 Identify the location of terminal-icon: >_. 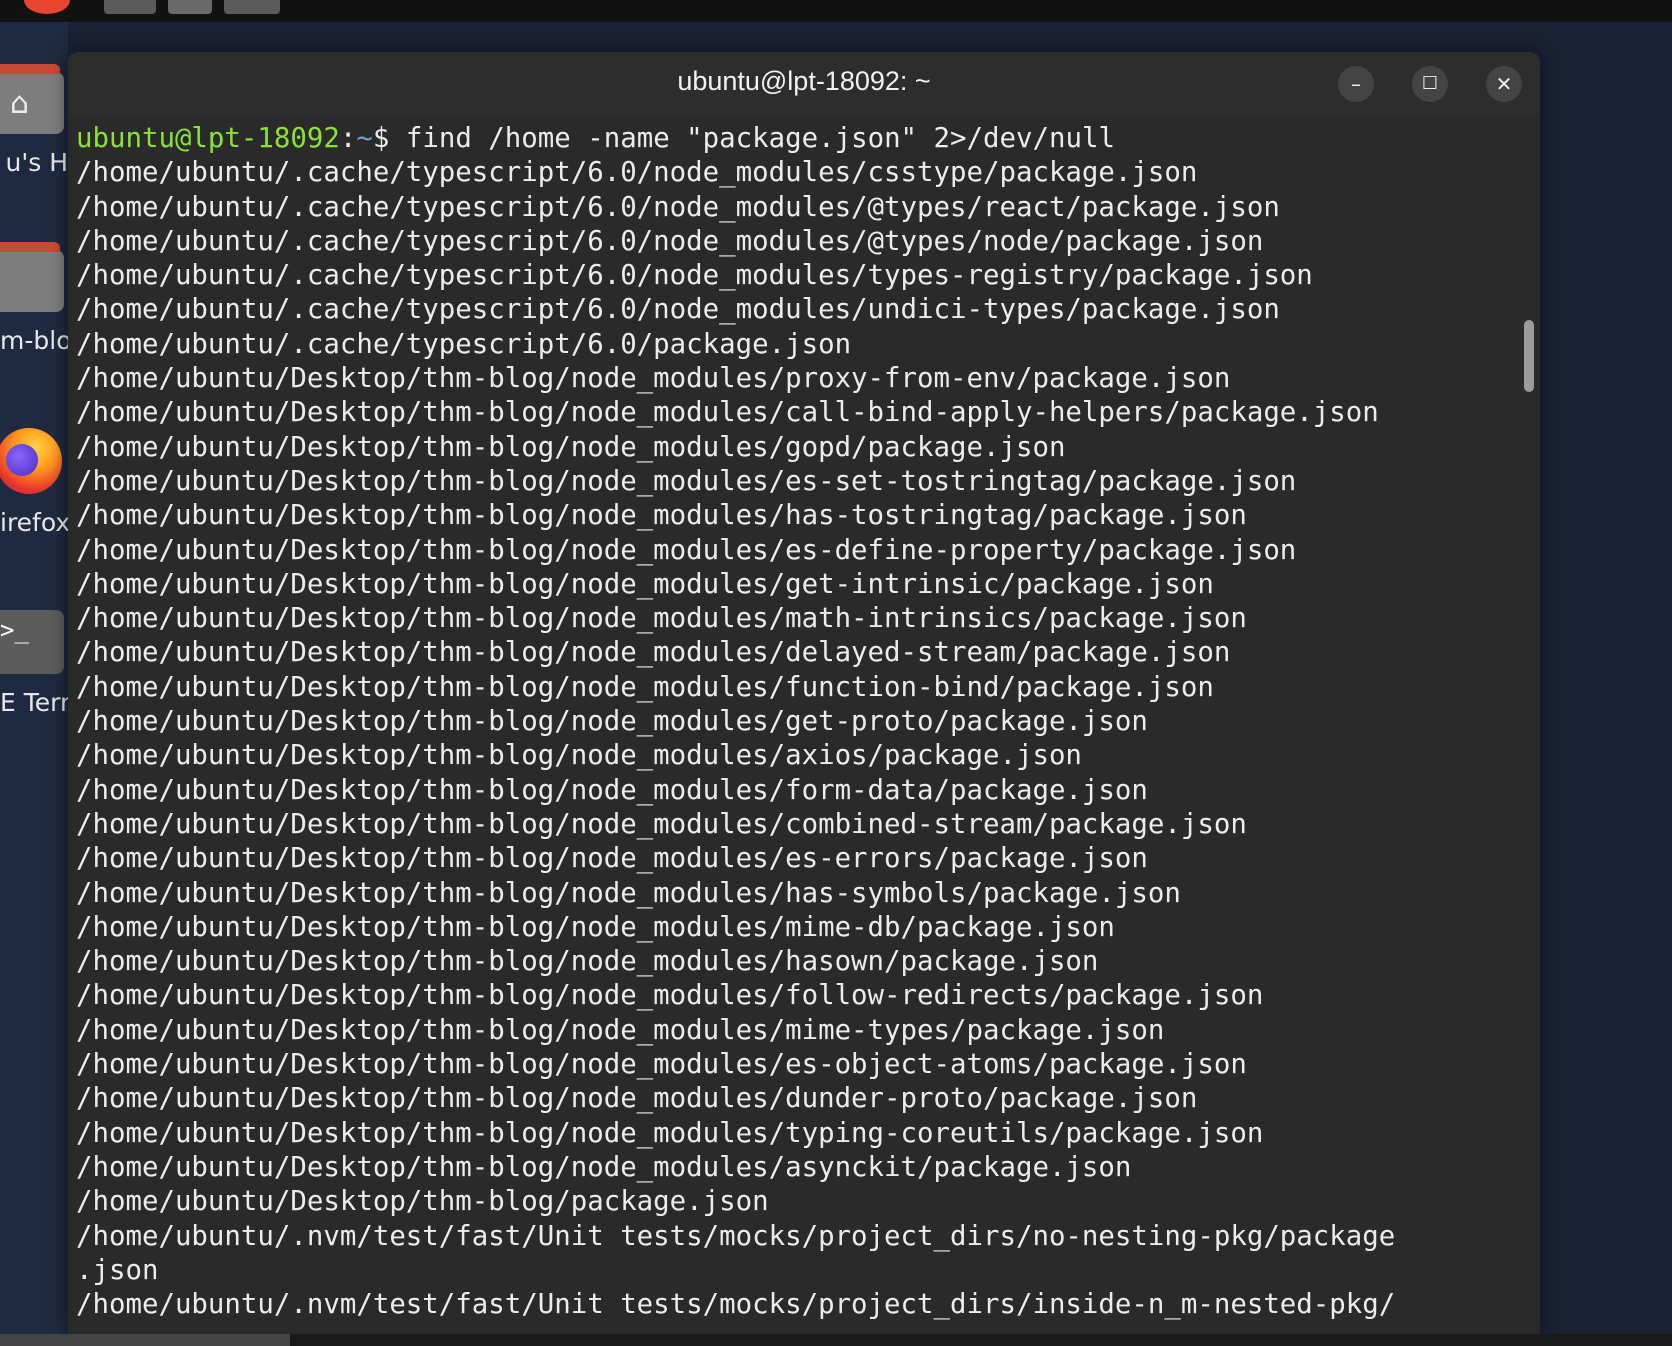
(32, 642).